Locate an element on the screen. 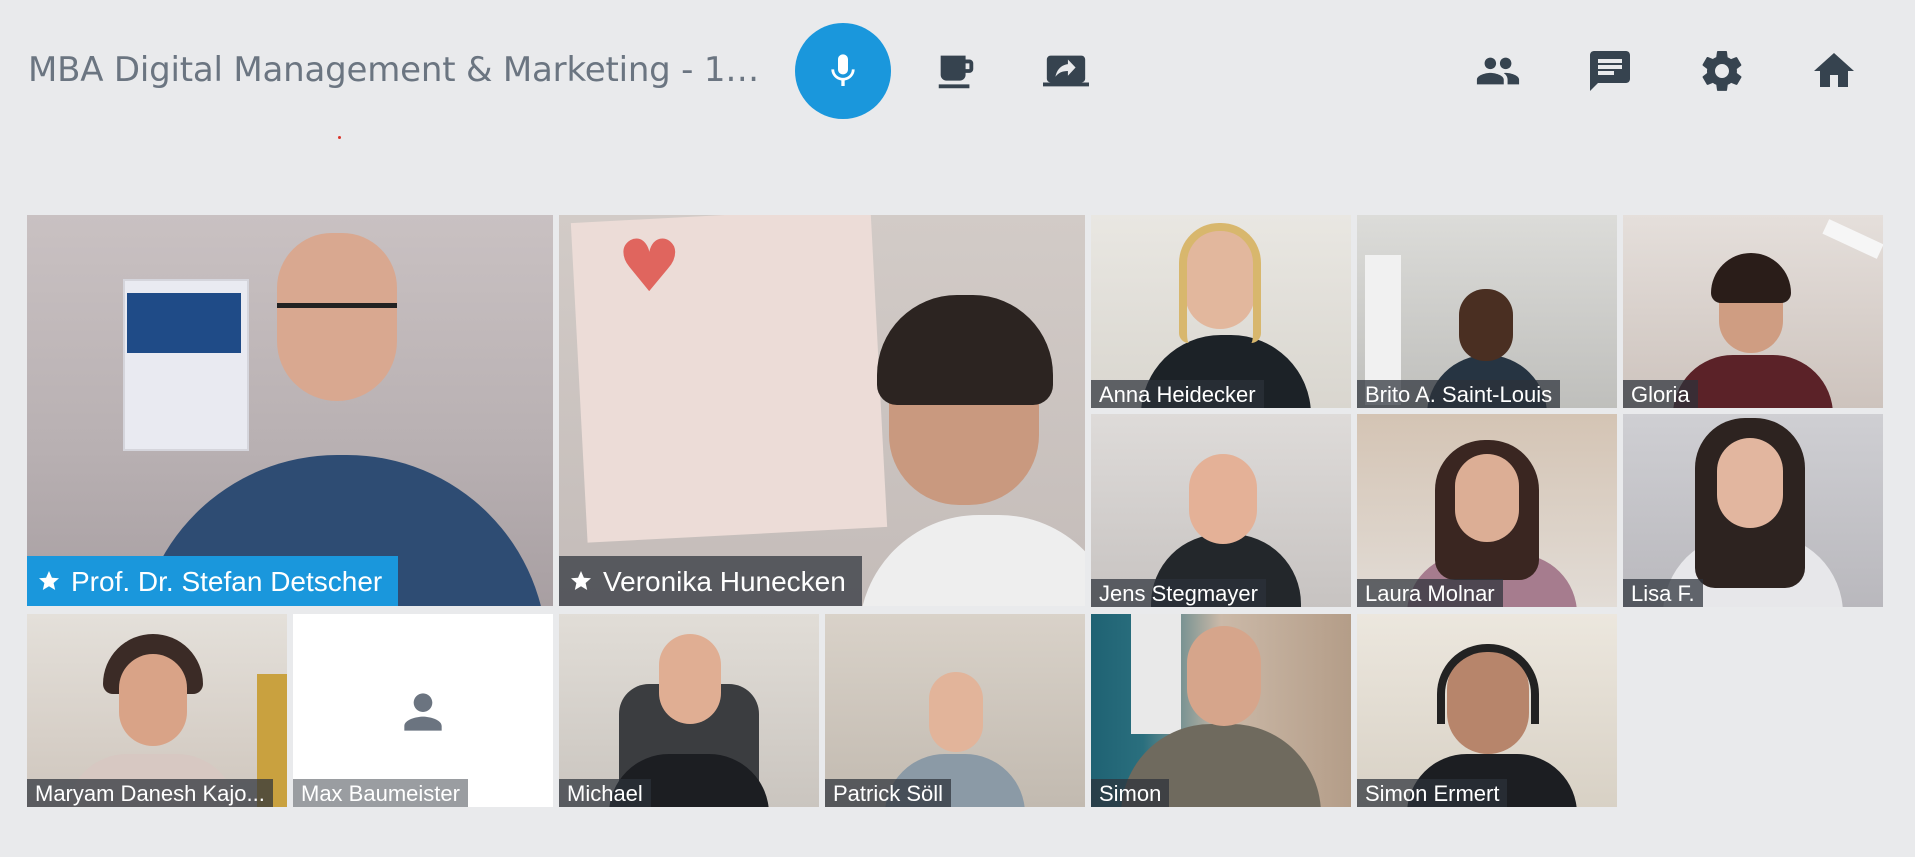  avatar-icon is located at coordinates (423, 712).